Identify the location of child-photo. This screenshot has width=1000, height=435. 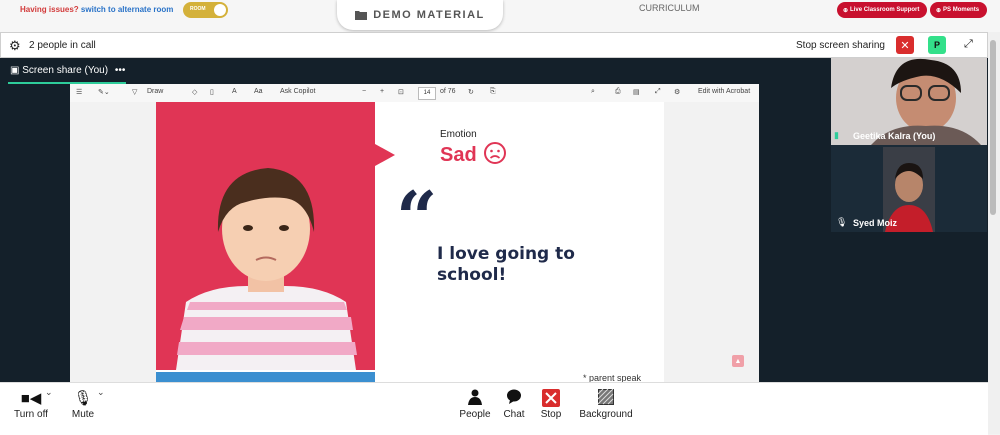
(266, 269).